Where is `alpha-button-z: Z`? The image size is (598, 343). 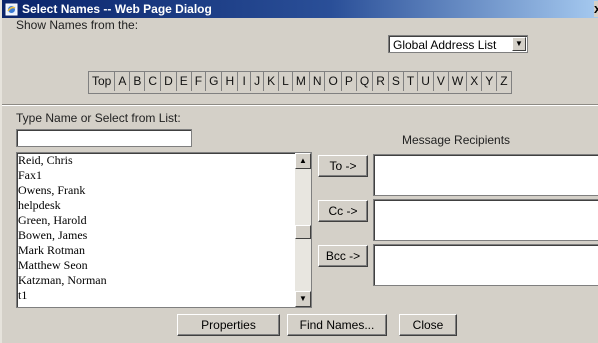 alpha-button-z: Z is located at coordinates (503, 81).